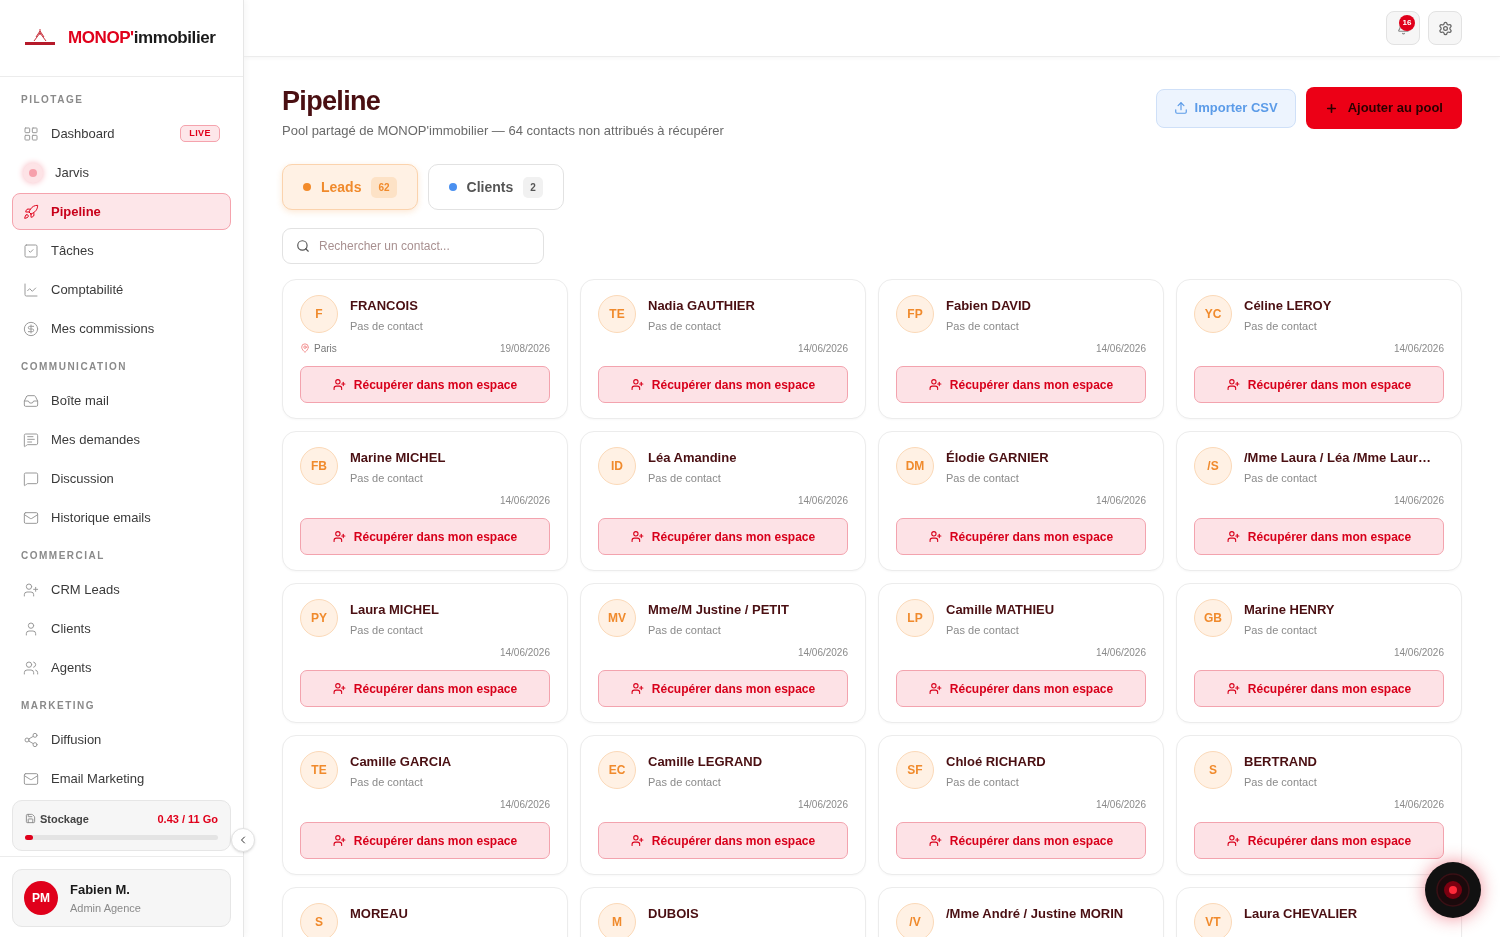 Image resolution: width=1500 pixels, height=937 pixels. What do you see at coordinates (121, 250) in the screenshot?
I see `sidebar-item: Tâches` at bounding box center [121, 250].